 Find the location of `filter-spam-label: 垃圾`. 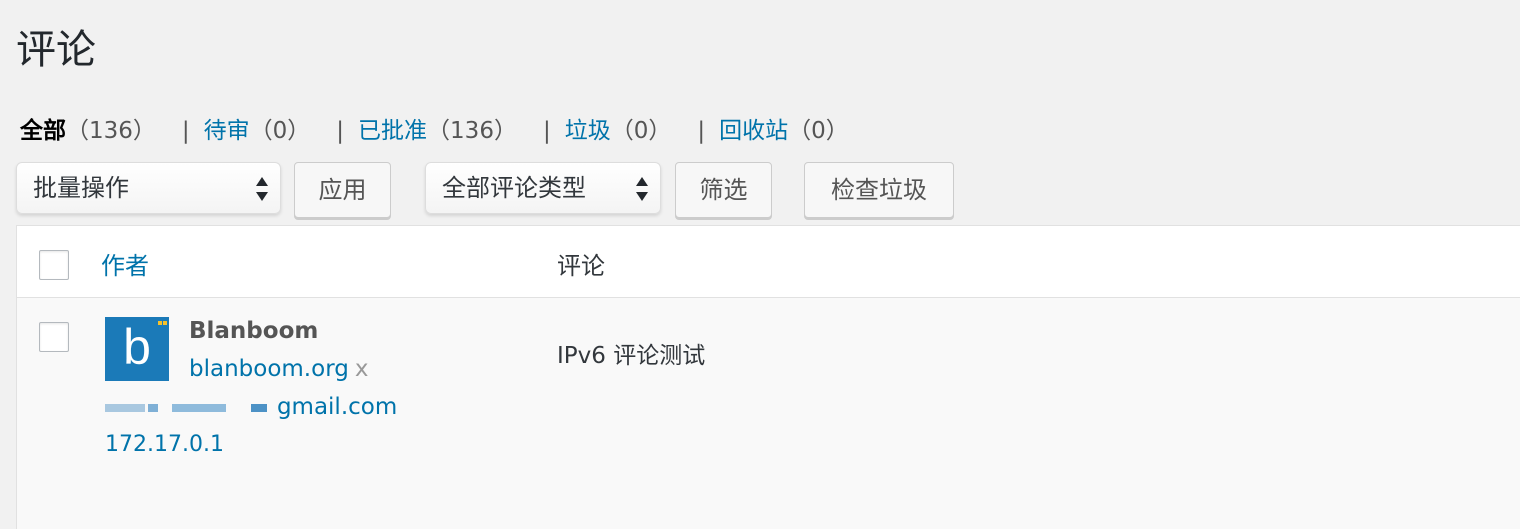

filter-spam-label: 垃圾 is located at coordinates (588, 131).